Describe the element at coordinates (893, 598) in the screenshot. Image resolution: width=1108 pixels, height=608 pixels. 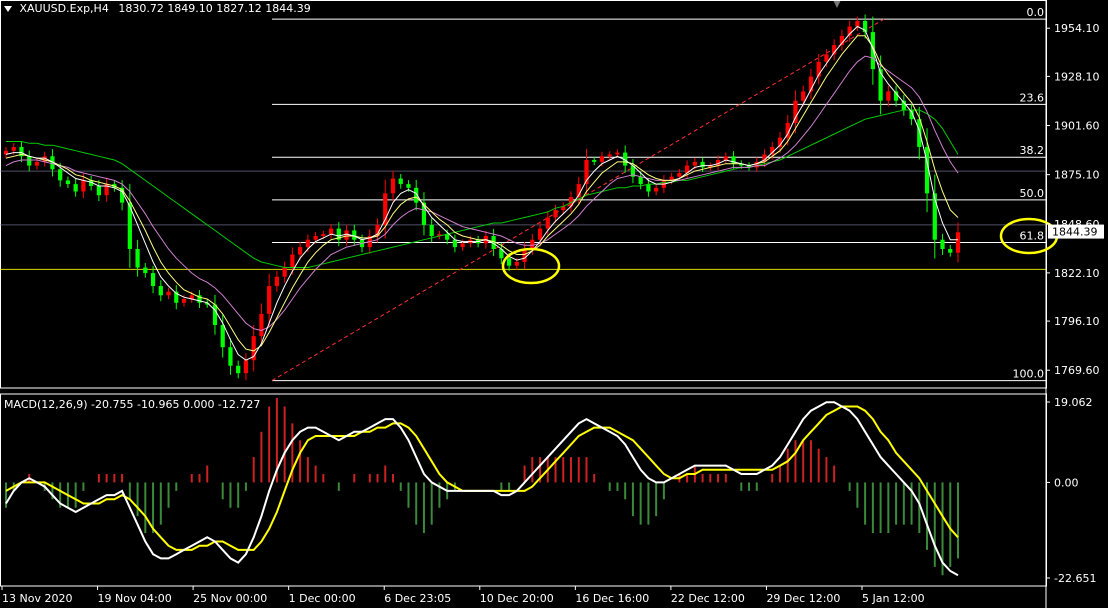
I see `time-axis-label: 5 Jan 12:00` at that location.